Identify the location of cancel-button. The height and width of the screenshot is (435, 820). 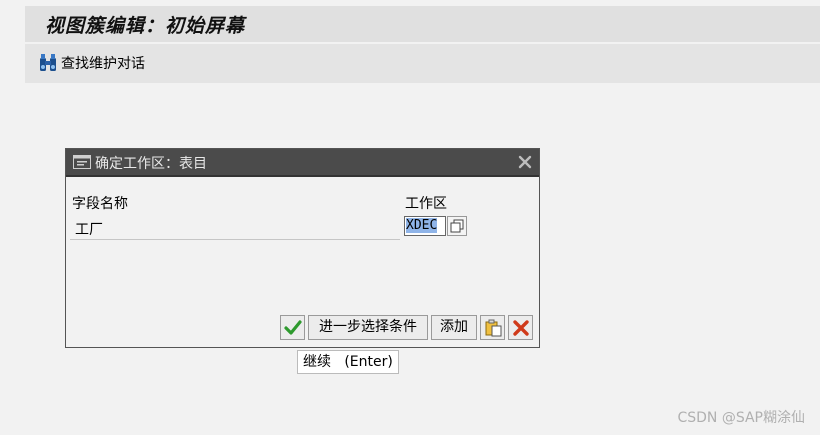
(520, 327).